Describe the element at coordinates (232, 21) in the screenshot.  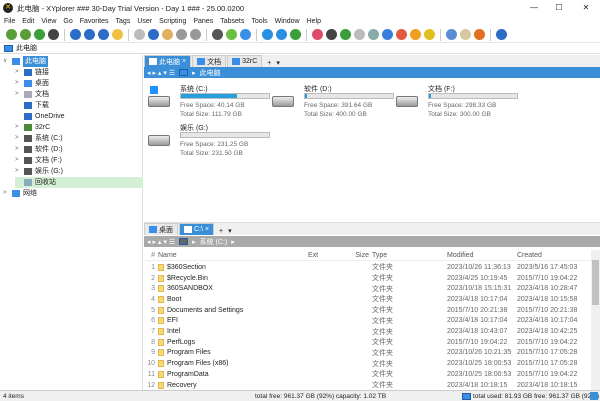
I see `menu-tabsets: Tabsets` at that location.